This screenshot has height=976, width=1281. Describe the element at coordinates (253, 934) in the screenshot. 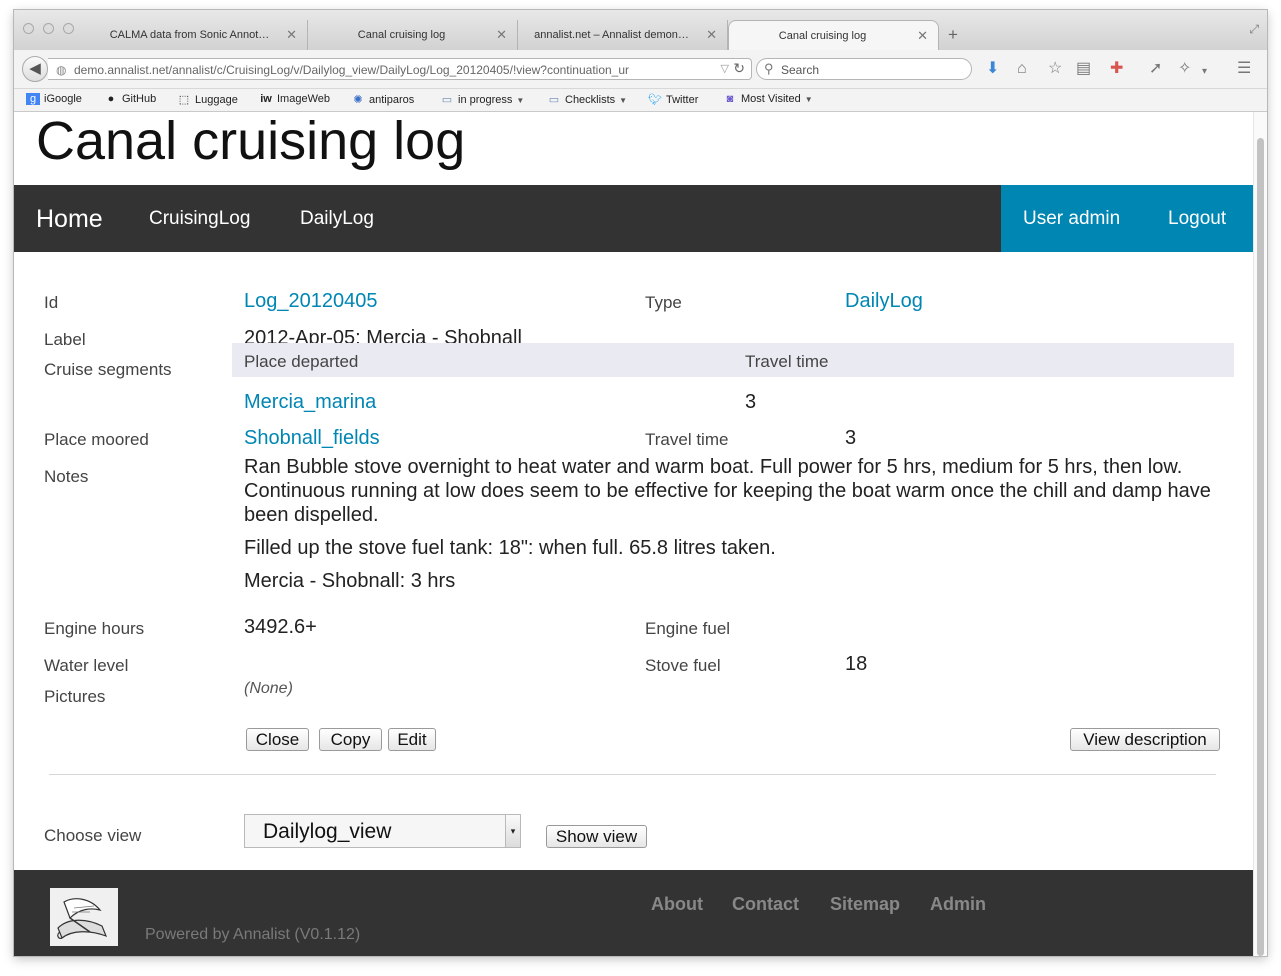

I see `powered-by-text: Powered by Annalist (V0.1.12)` at that location.